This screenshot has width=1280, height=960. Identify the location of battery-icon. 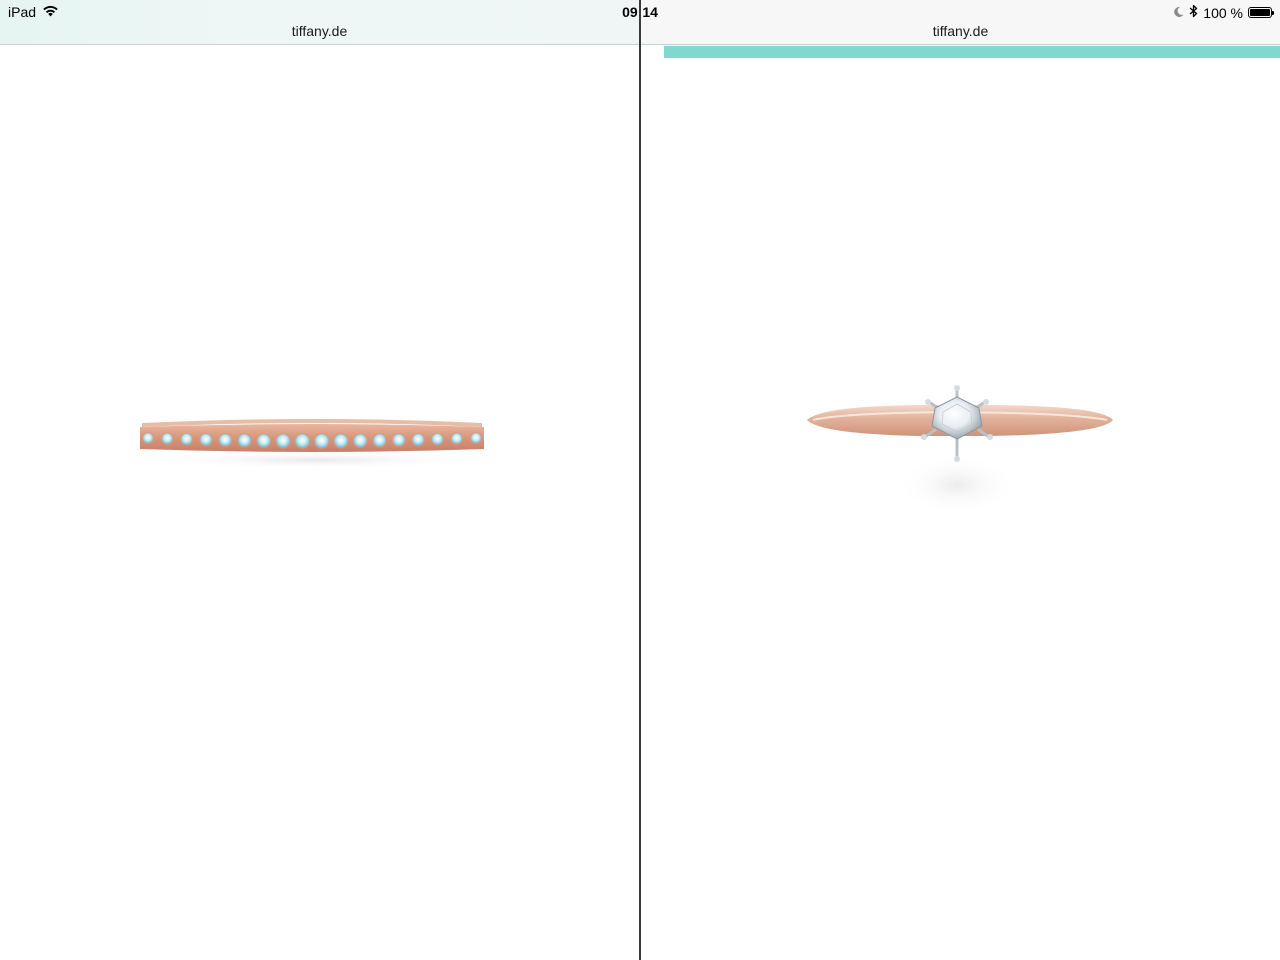
(1261, 12).